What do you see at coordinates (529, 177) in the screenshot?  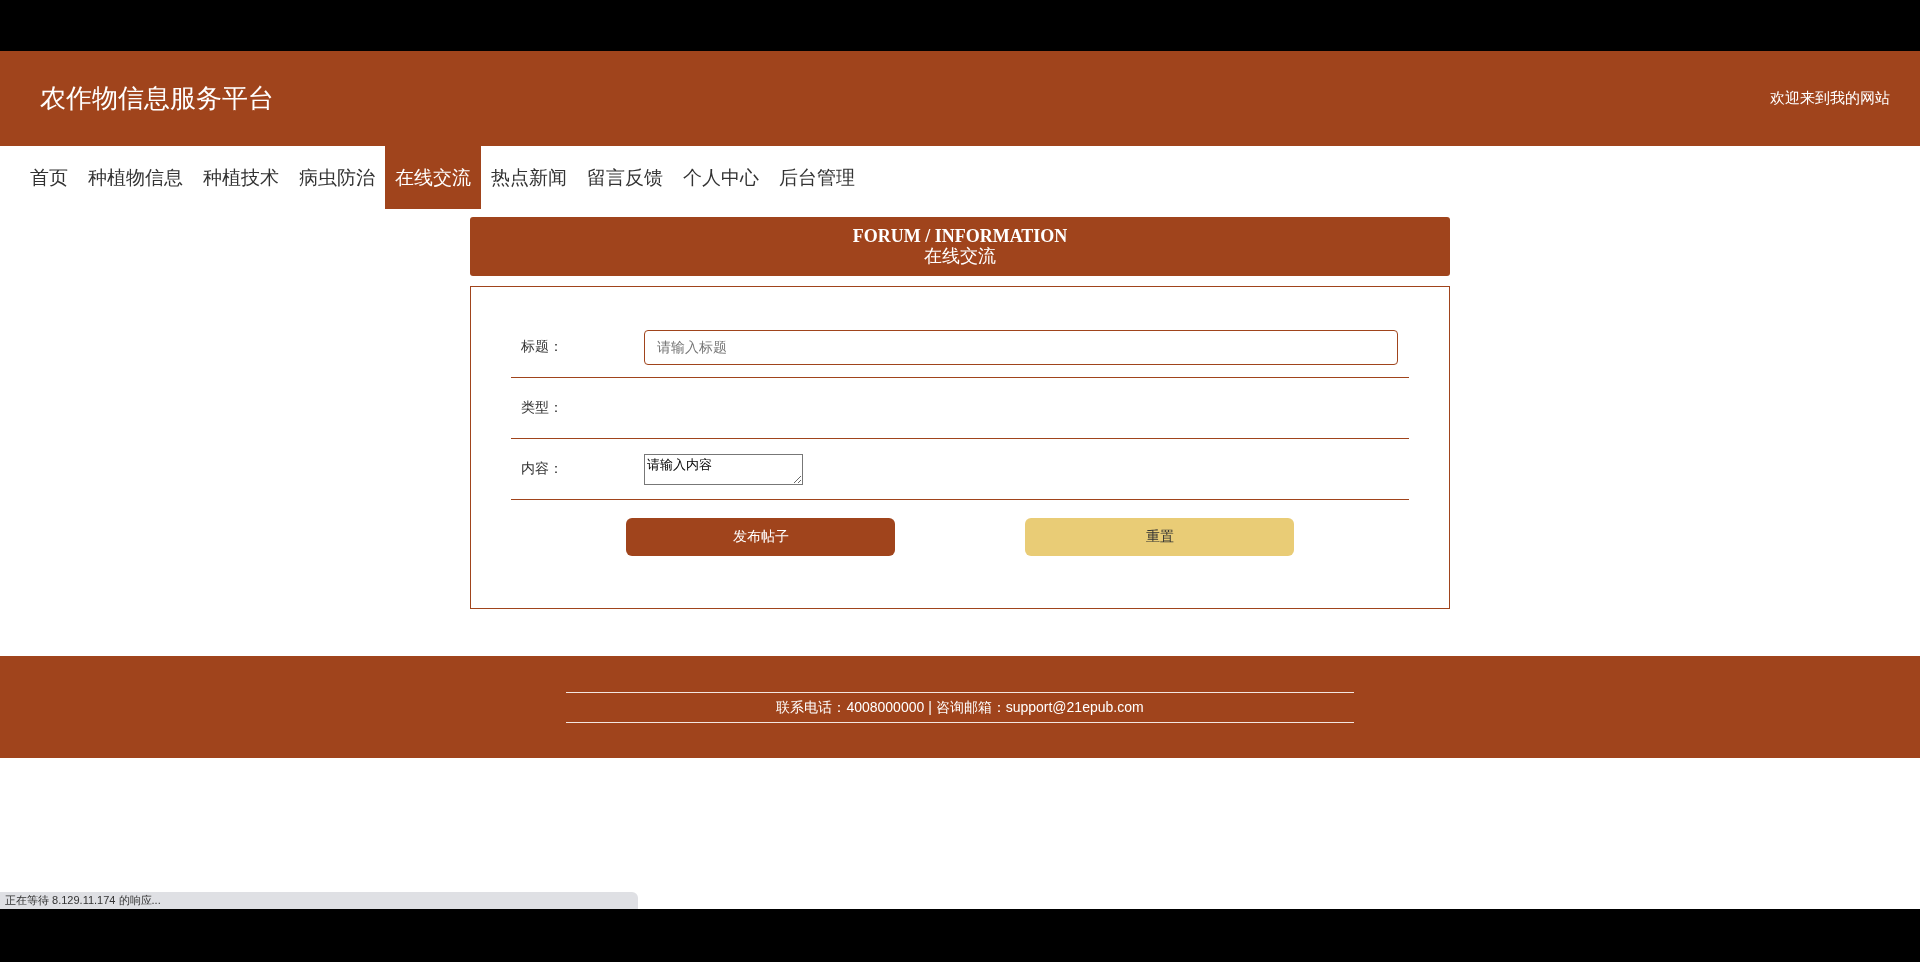 I see `nav-tab: 热点新闻` at bounding box center [529, 177].